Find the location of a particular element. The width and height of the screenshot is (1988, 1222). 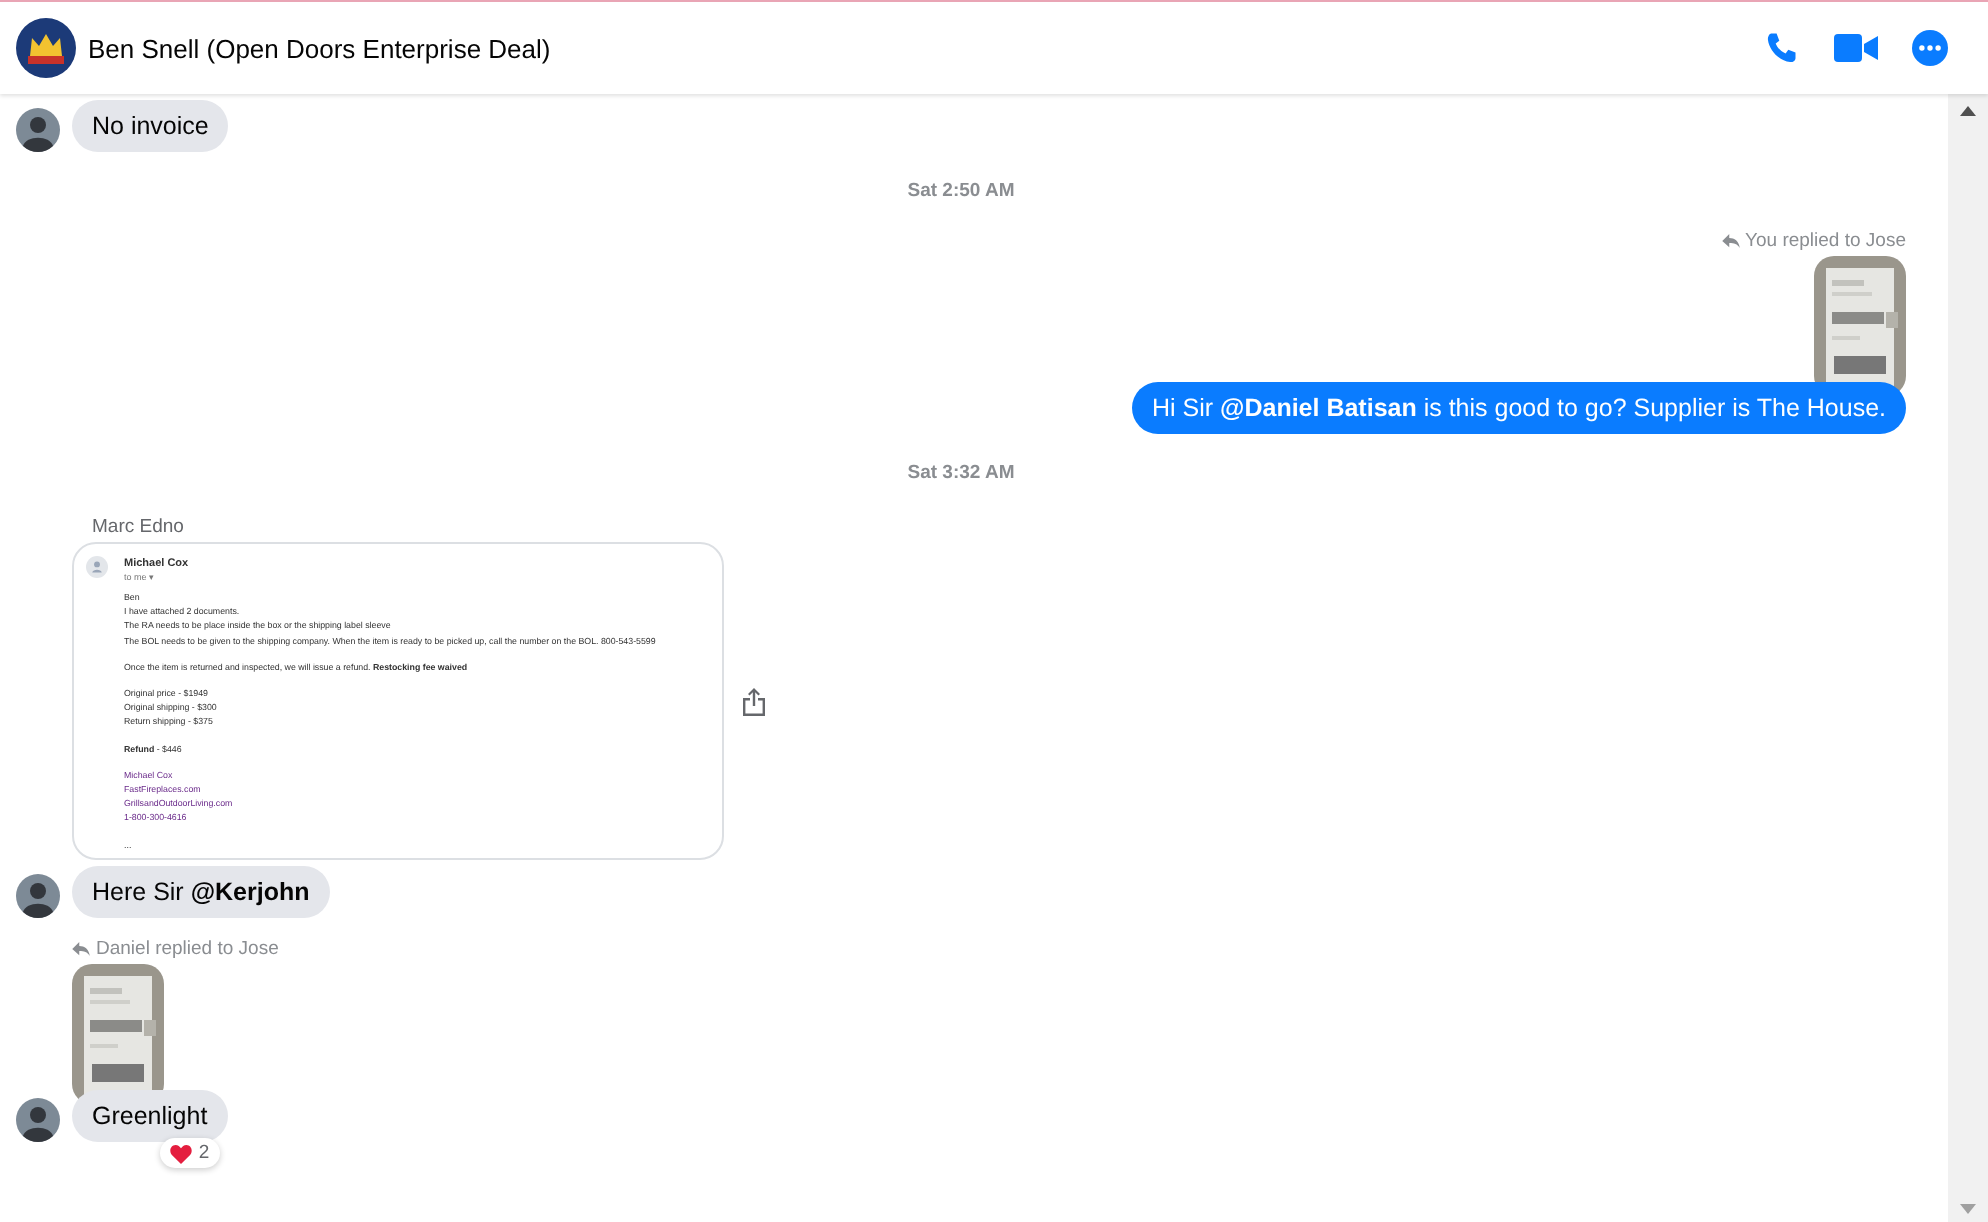

reaction-badge: 2 is located at coordinates (190, 1153).